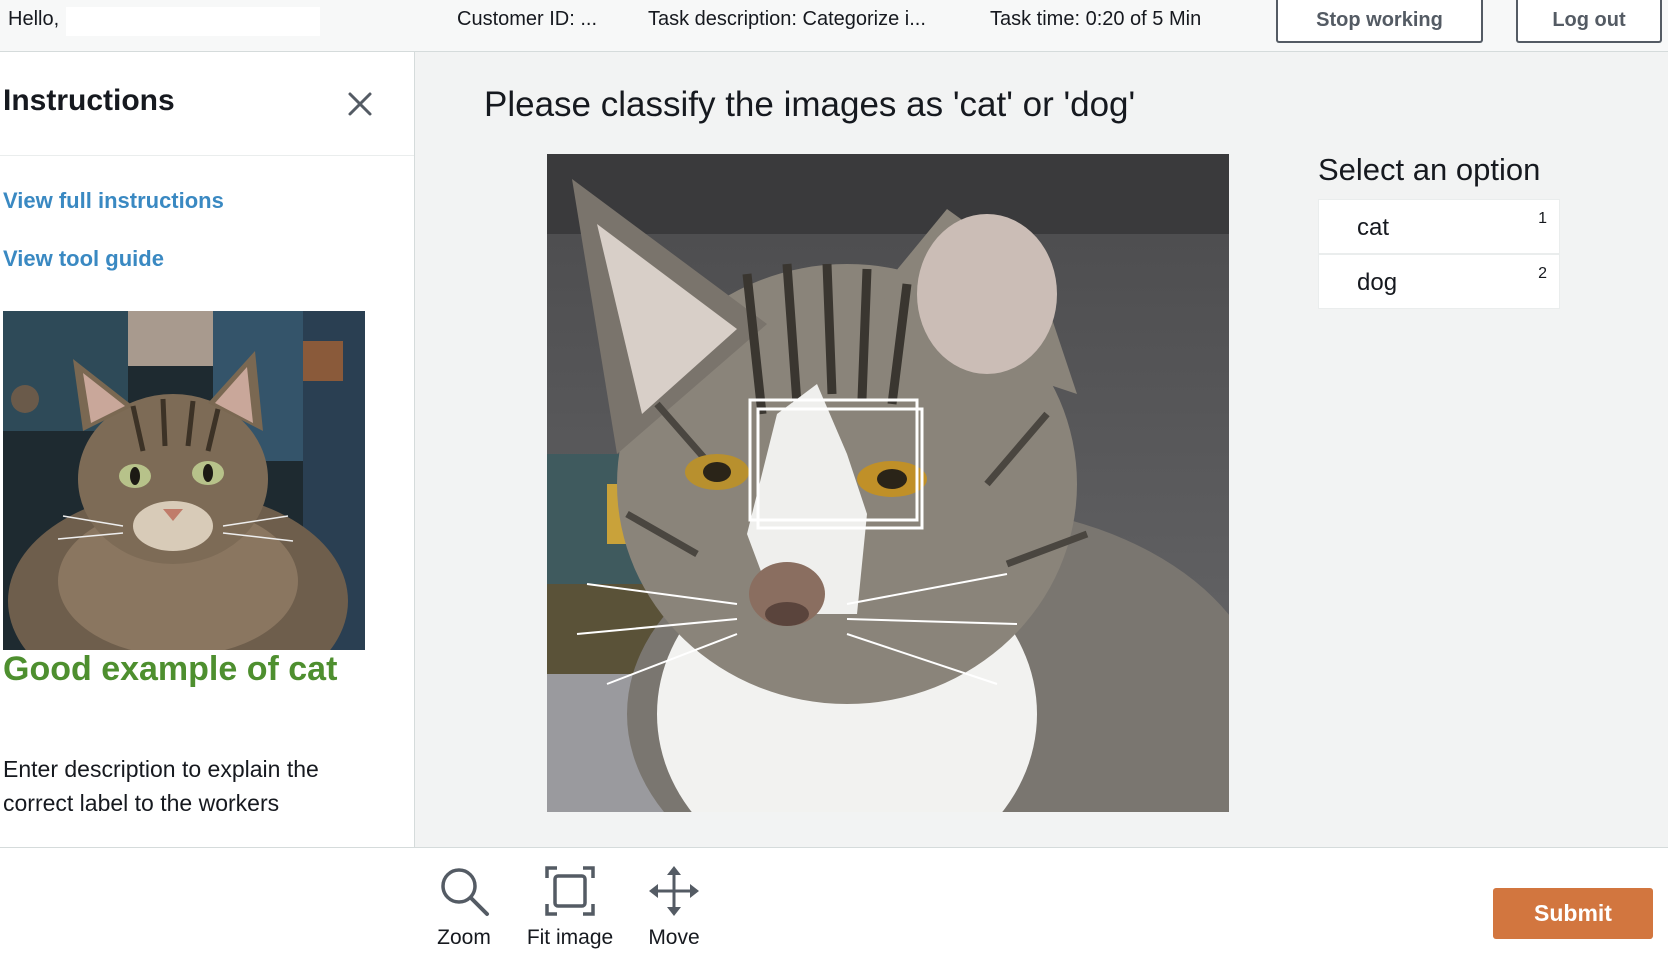 The height and width of the screenshot is (954, 1668). Describe the element at coordinates (1439, 281) in the screenshot. I see `option-dog: dog 2` at that location.